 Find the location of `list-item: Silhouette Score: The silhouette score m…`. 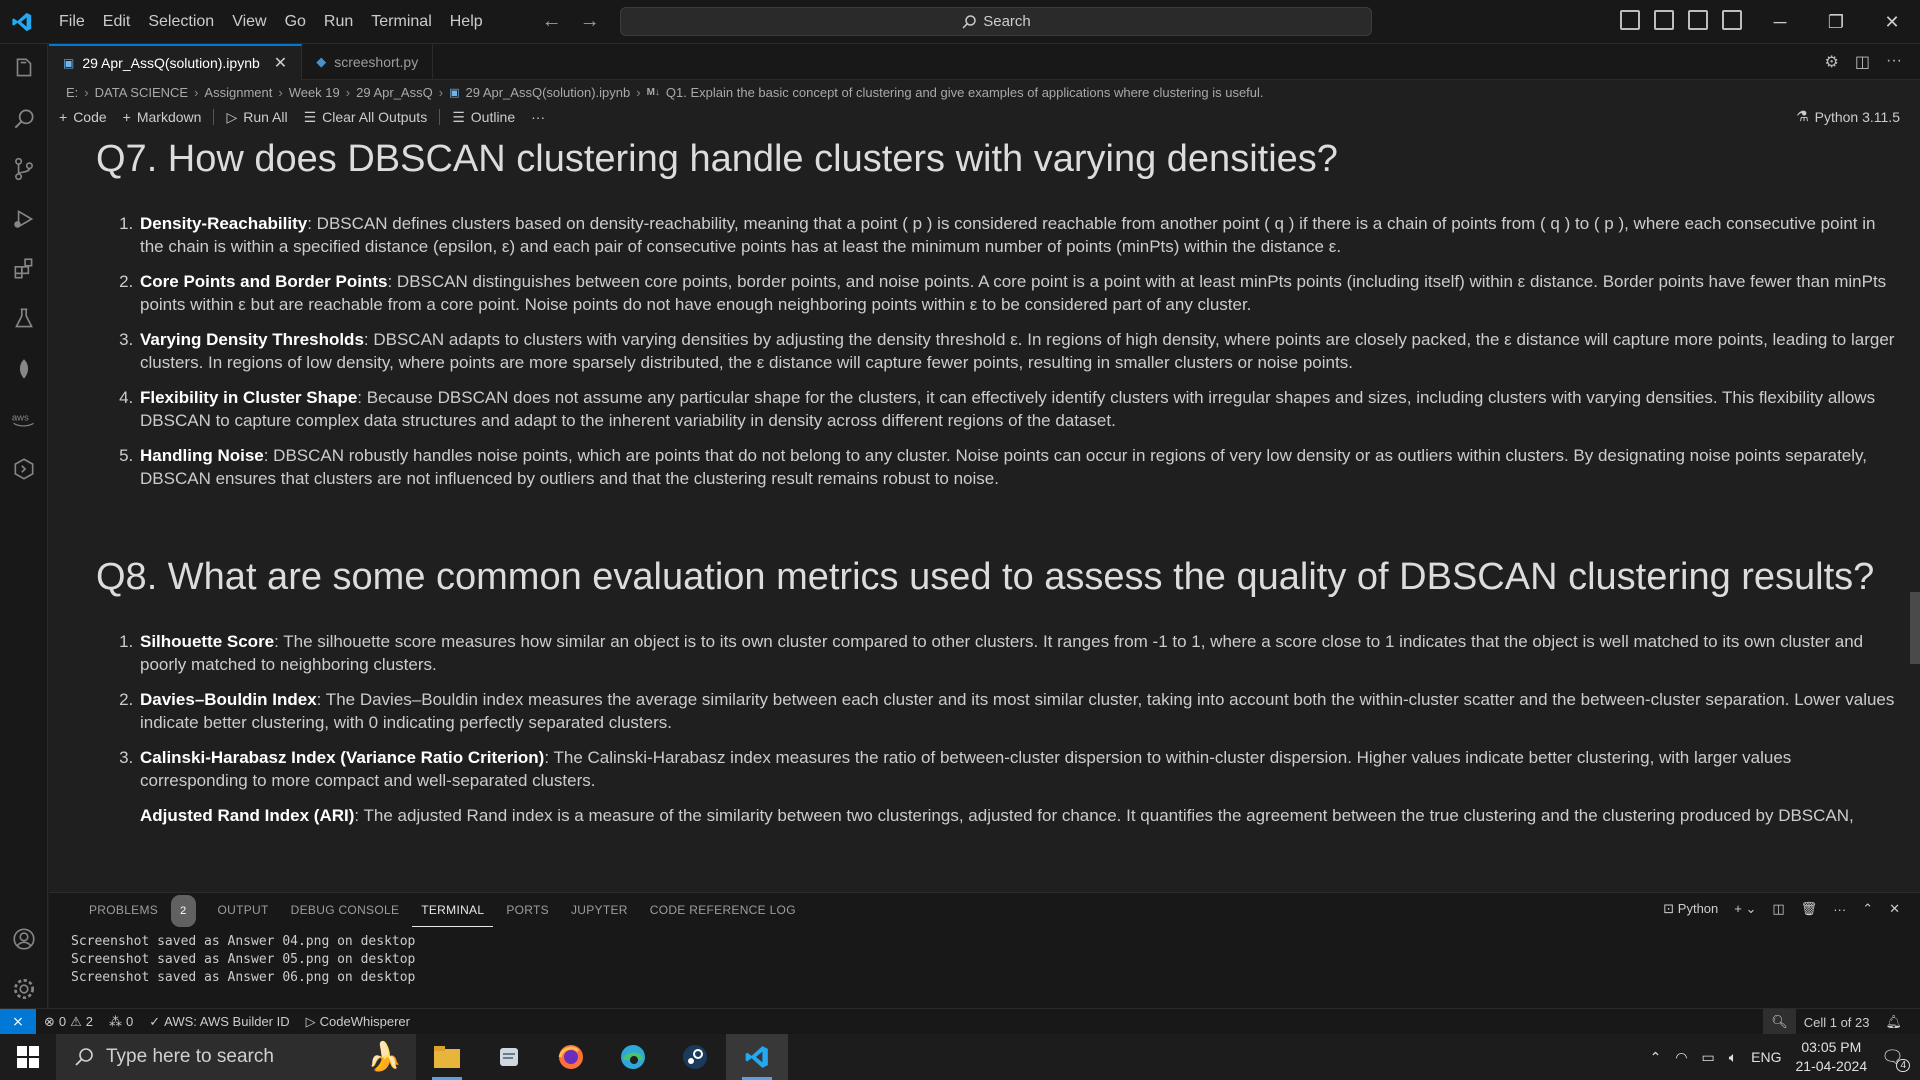

list-item: Silhouette Score: The silhouette score m… is located at coordinates (1018, 653).